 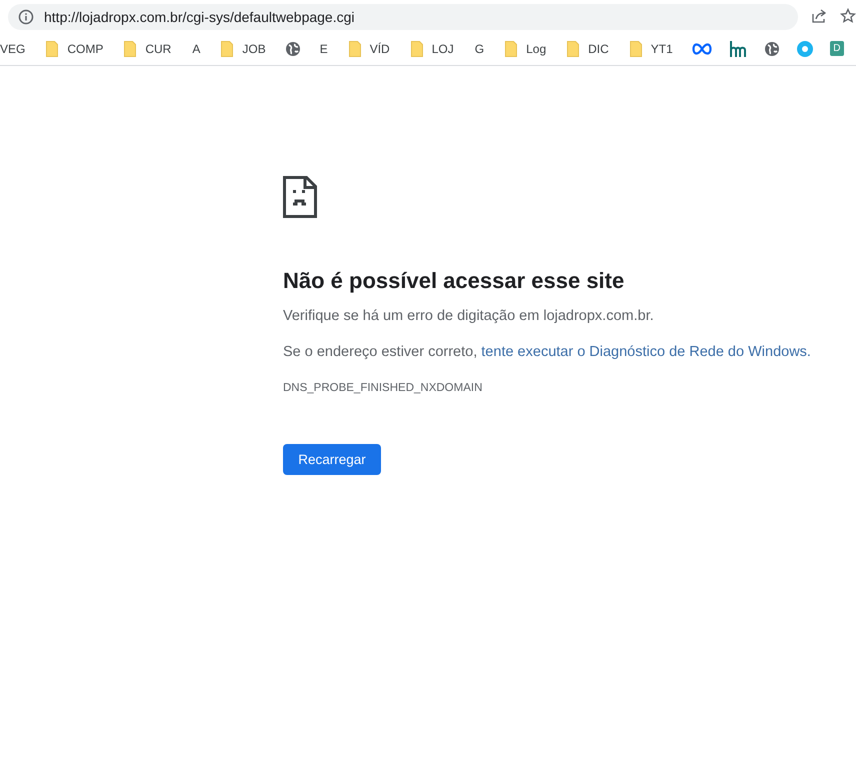 I want to click on info-icon, so click(x=26, y=17).